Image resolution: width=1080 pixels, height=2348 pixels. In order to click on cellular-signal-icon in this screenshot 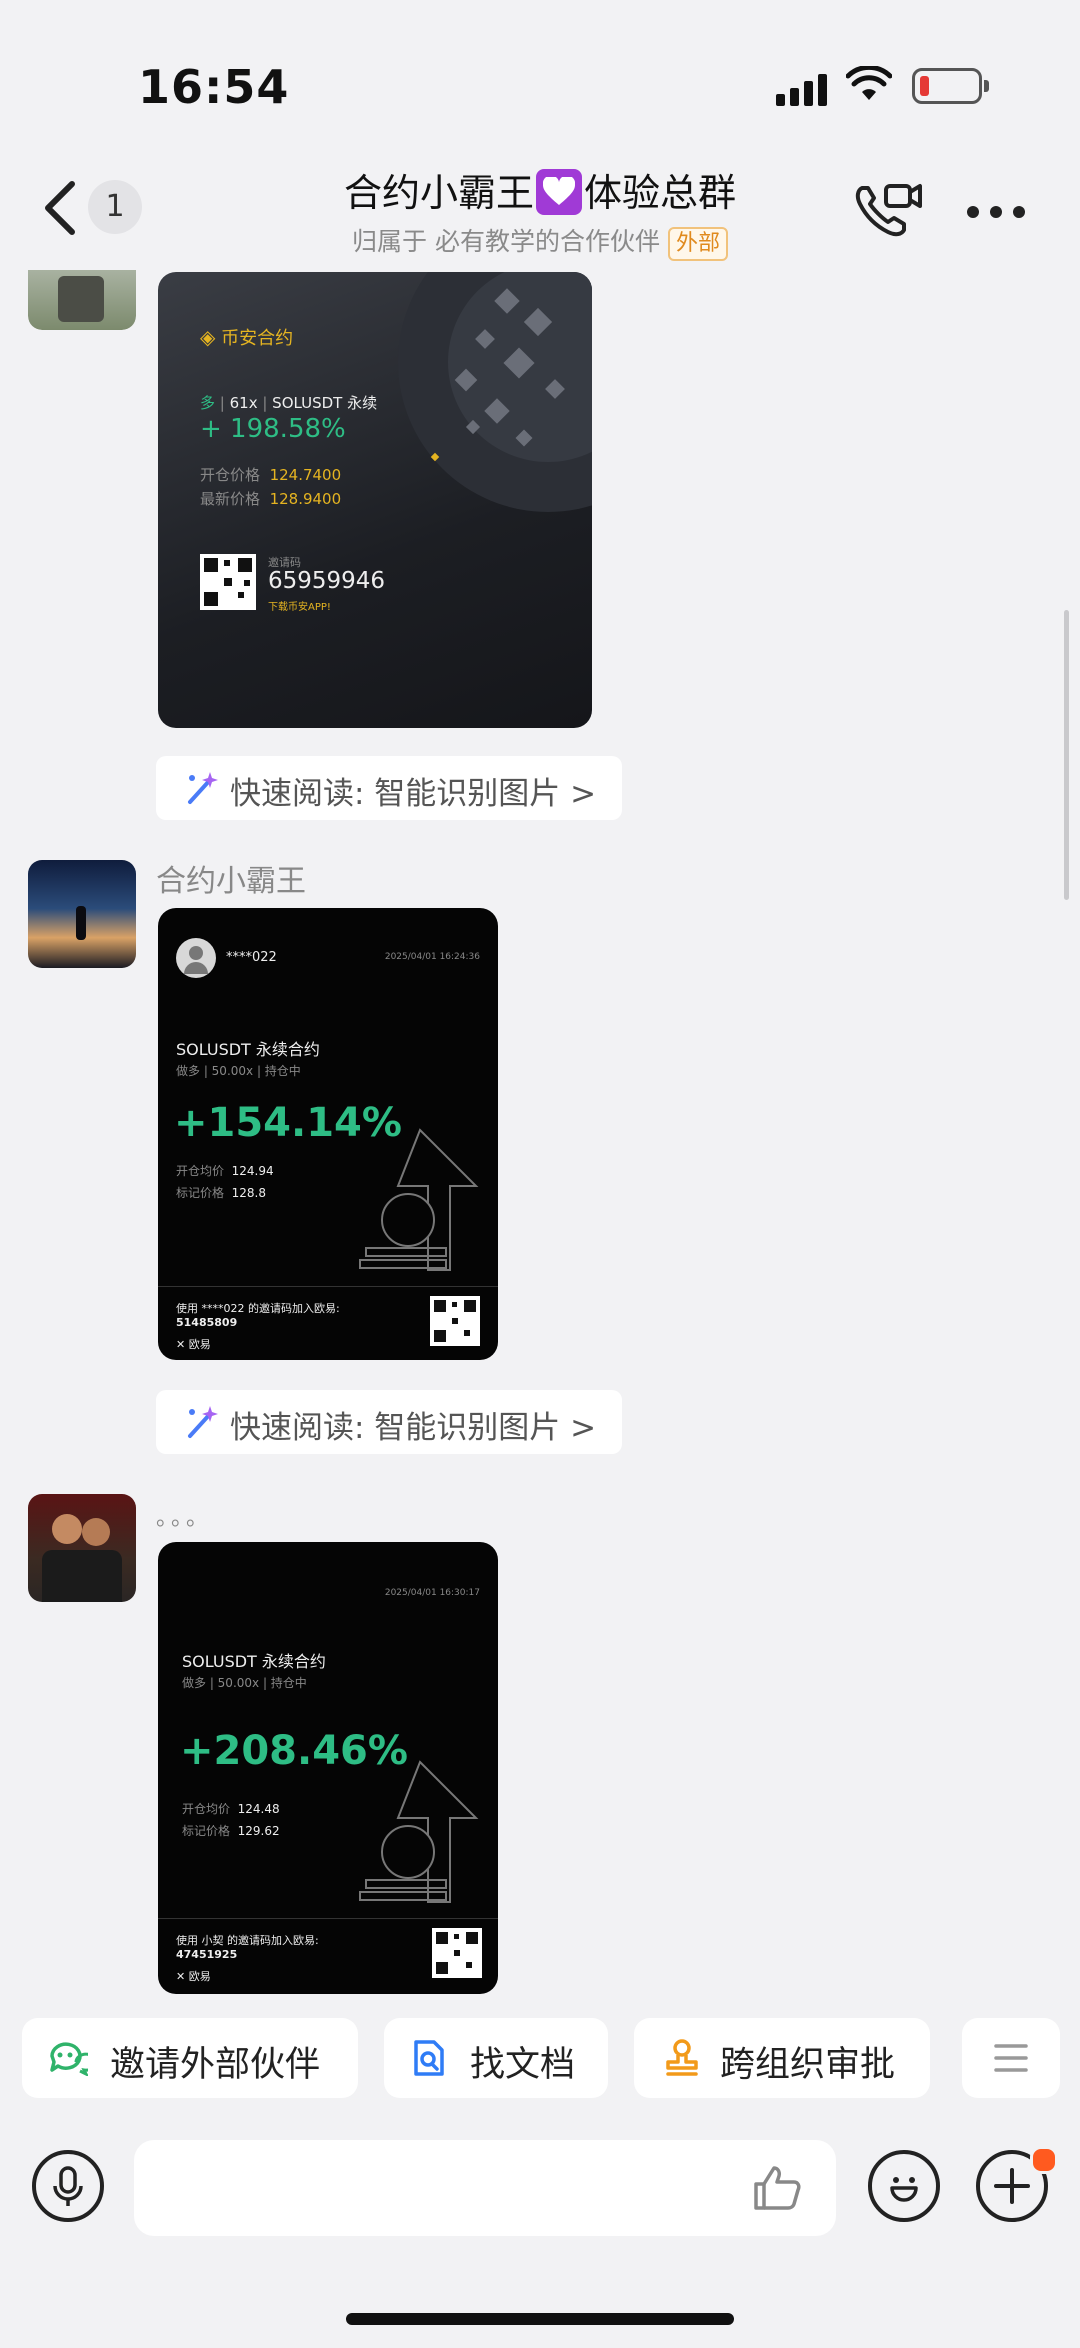, I will do `click(803, 89)`.